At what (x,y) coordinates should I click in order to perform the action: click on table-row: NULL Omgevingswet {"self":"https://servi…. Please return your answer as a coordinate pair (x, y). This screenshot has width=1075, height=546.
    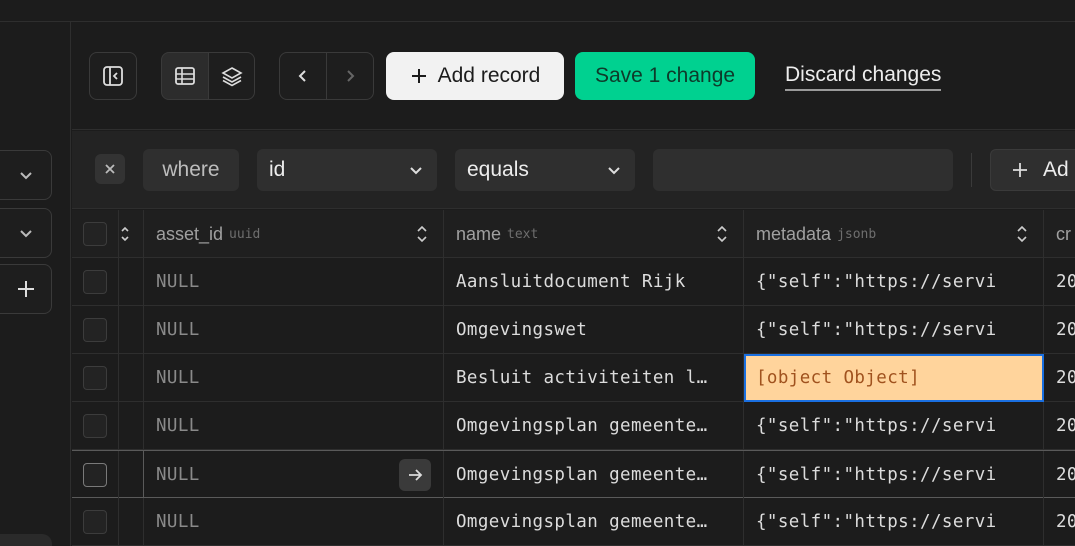
    Looking at the image, I should click on (573, 330).